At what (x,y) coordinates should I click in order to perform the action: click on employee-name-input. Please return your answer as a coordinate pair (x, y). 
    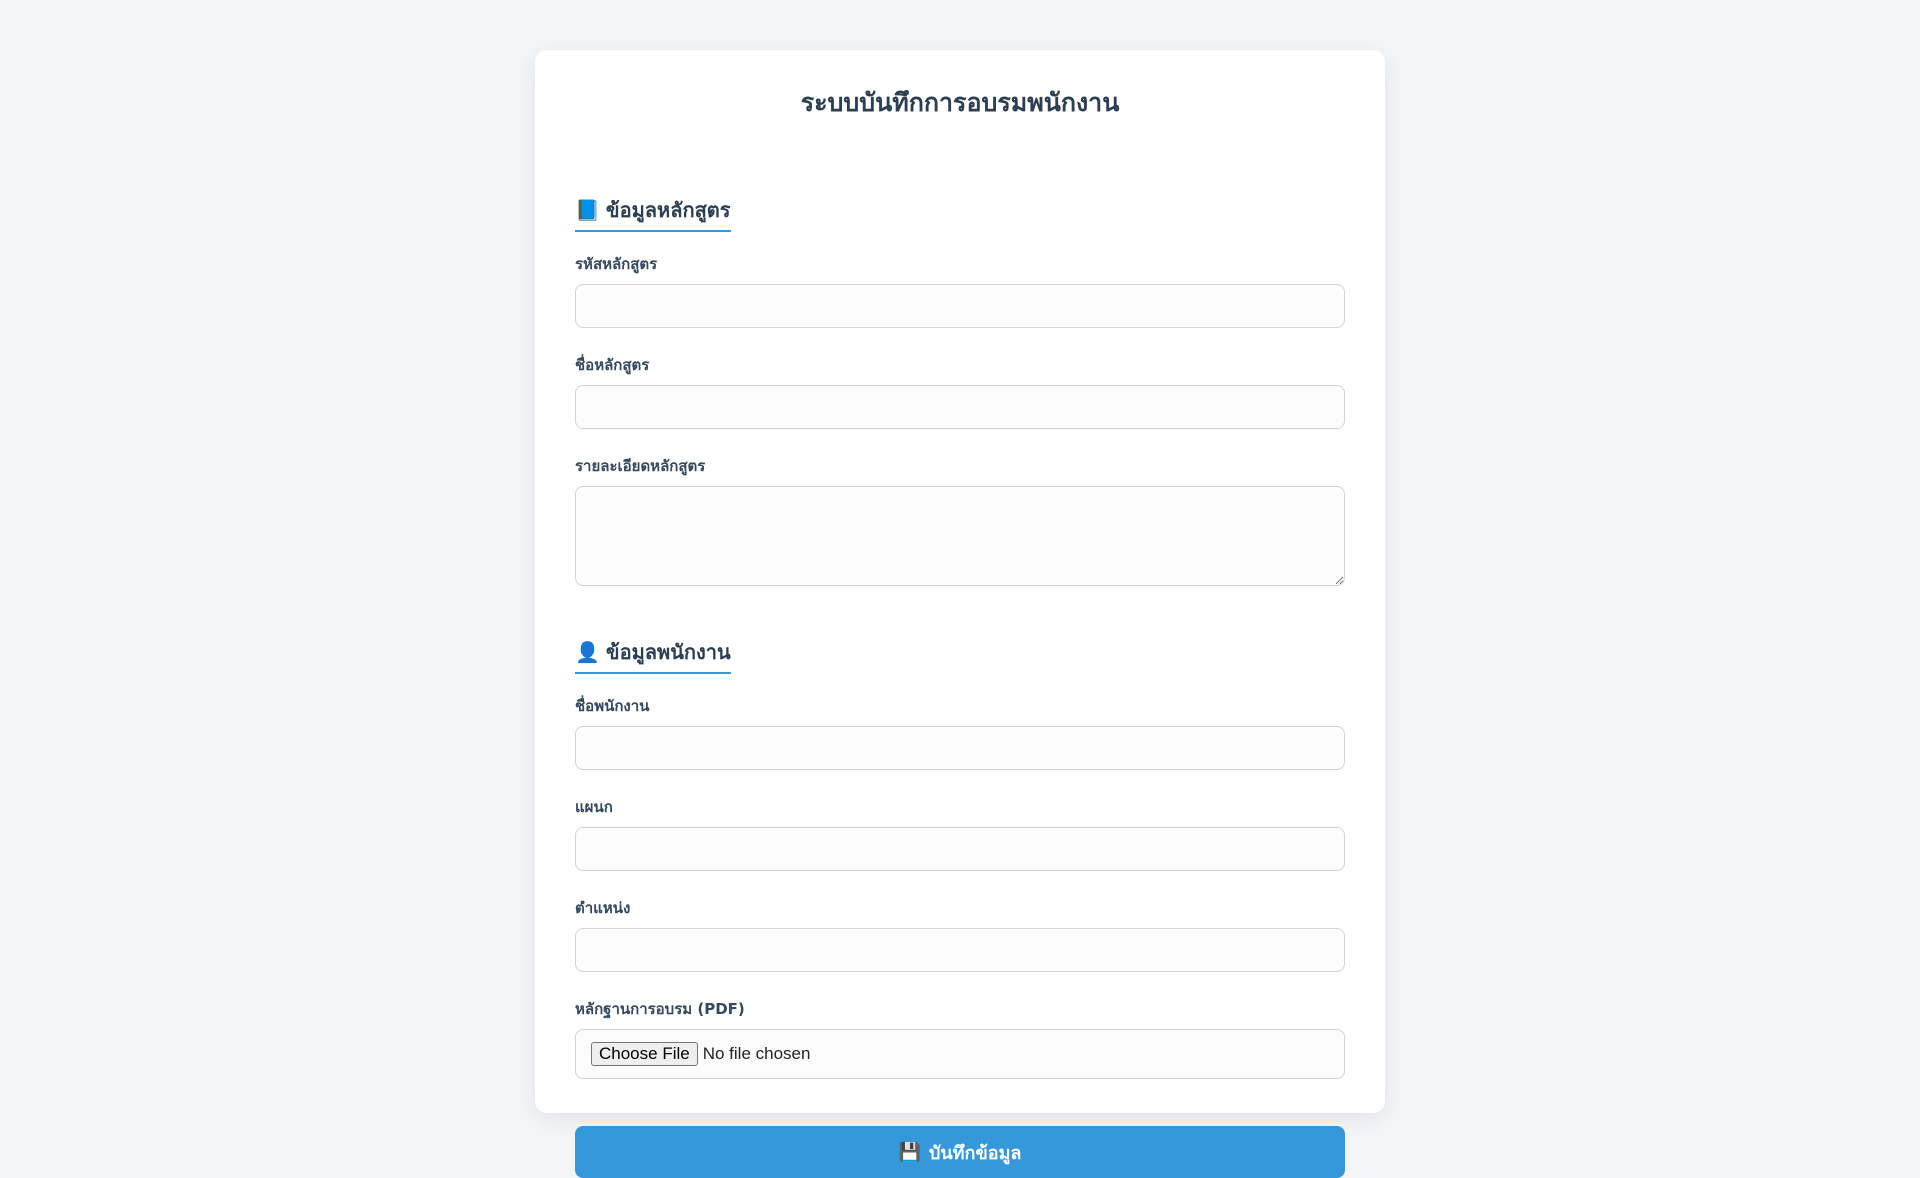
    Looking at the image, I should click on (960, 748).